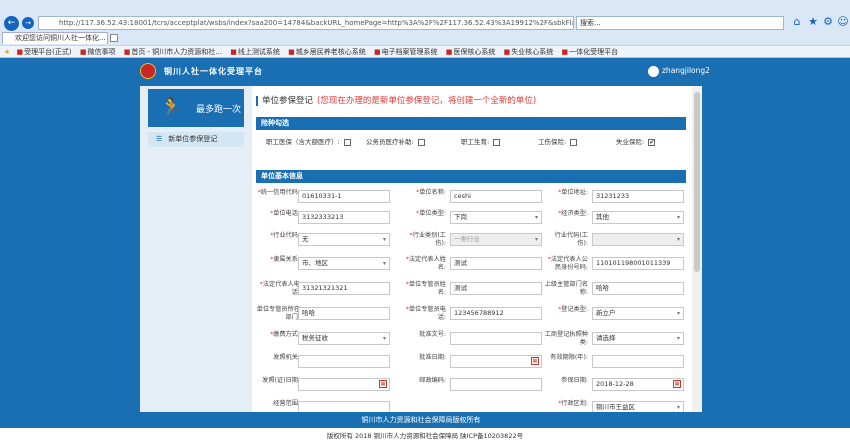 The image size is (850, 444). I want to click on insurance-option: 失业保险: ✔, so click(636, 141).